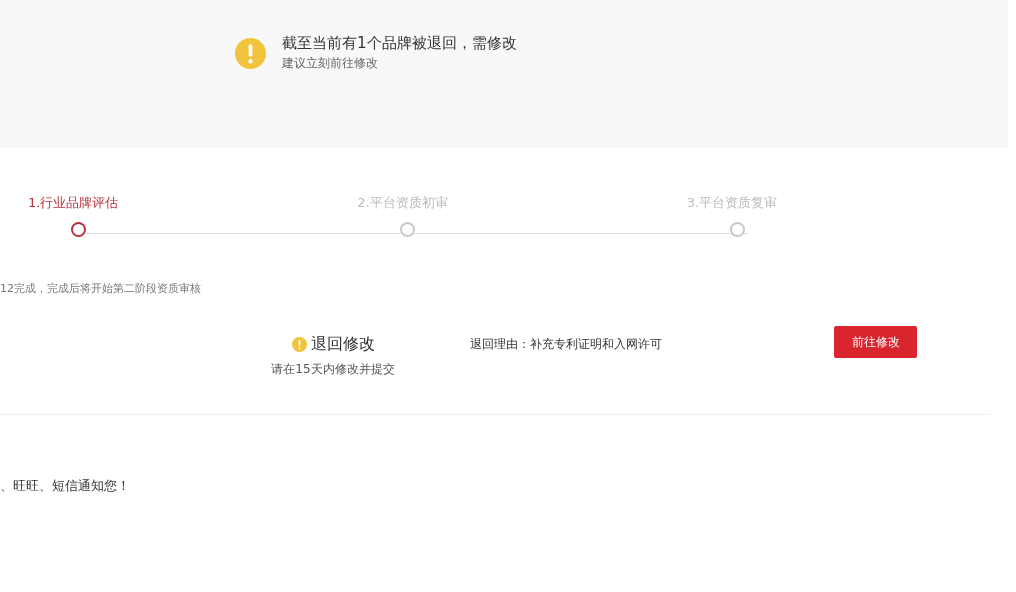  Describe the element at coordinates (732, 203) in the screenshot. I see `step-label: 3.平台资质复审` at that location.